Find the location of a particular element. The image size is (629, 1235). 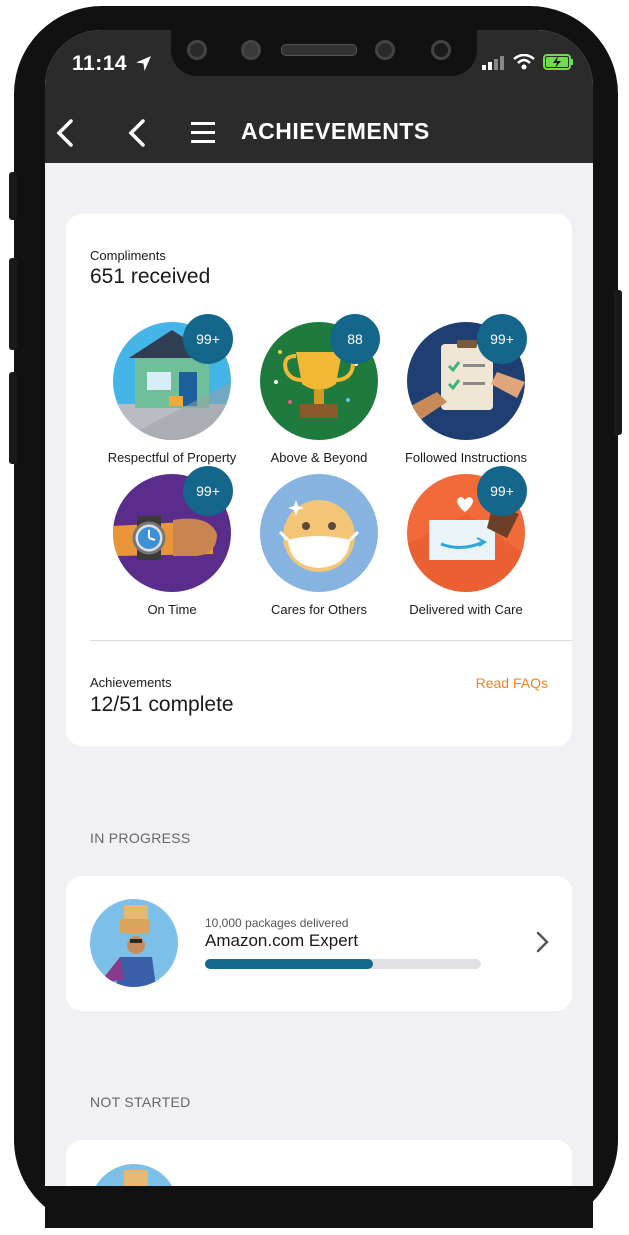

badge-label: Cares for Others is located at coordinates (319, 609).